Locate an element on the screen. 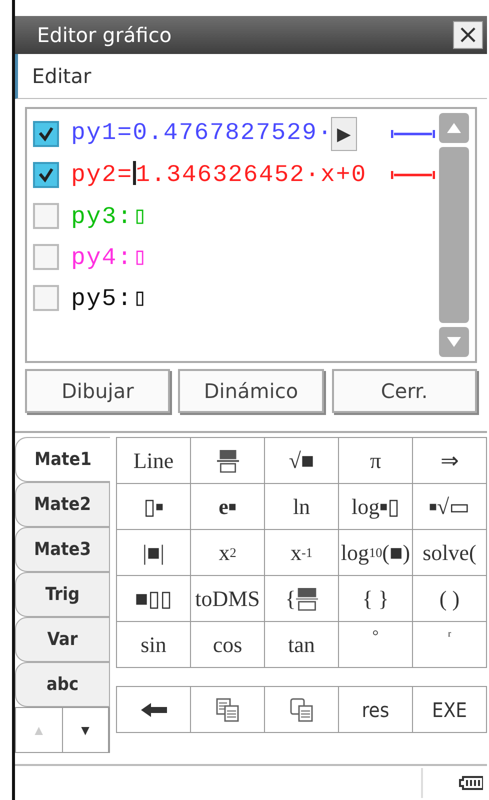  scroll-down-icon is located at coordinates (454, 342).